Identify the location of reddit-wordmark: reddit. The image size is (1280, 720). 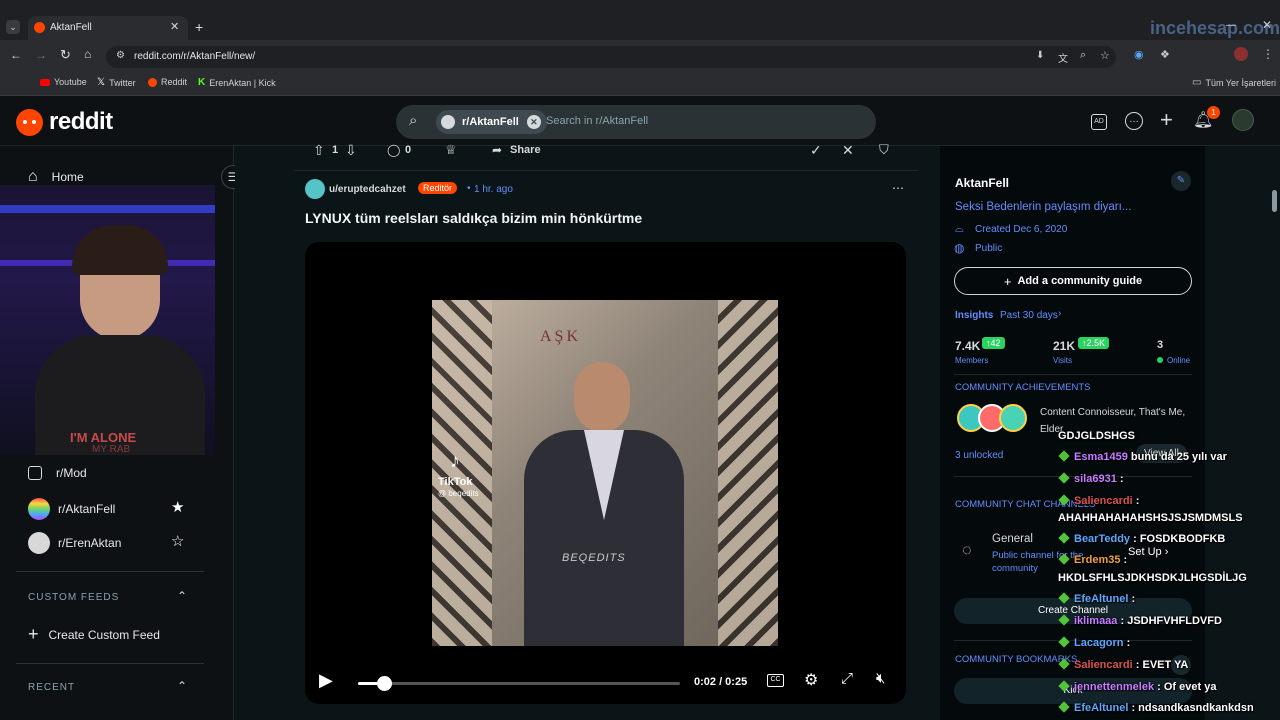
(81, 121).